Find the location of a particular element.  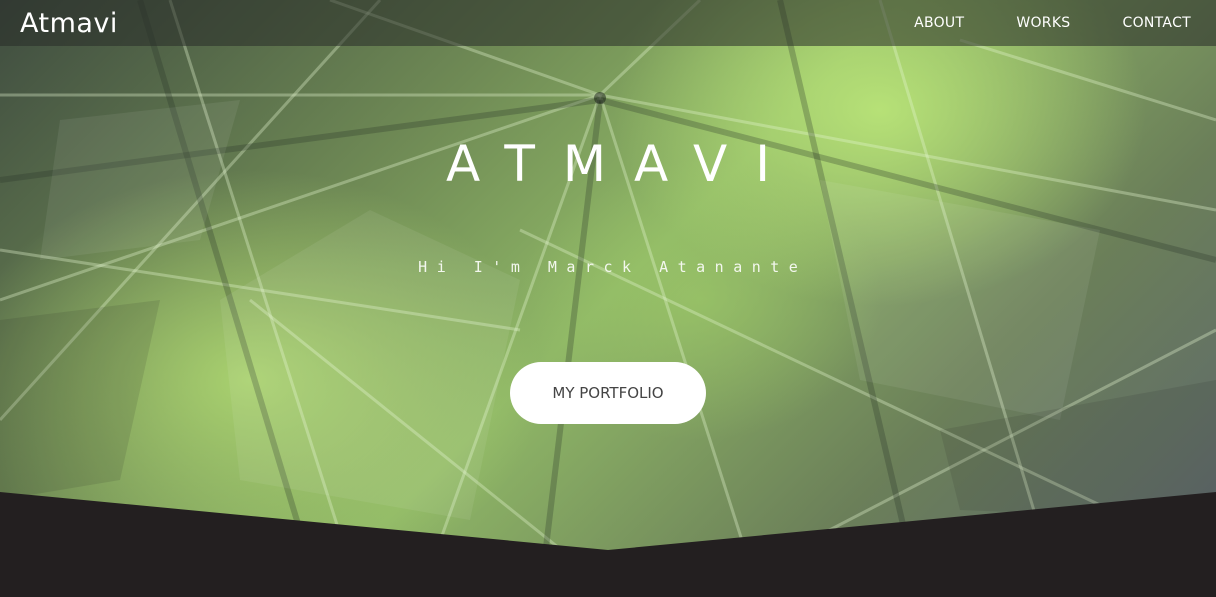

nav-link-about: ABOUT is located at coordinates (939, 23).